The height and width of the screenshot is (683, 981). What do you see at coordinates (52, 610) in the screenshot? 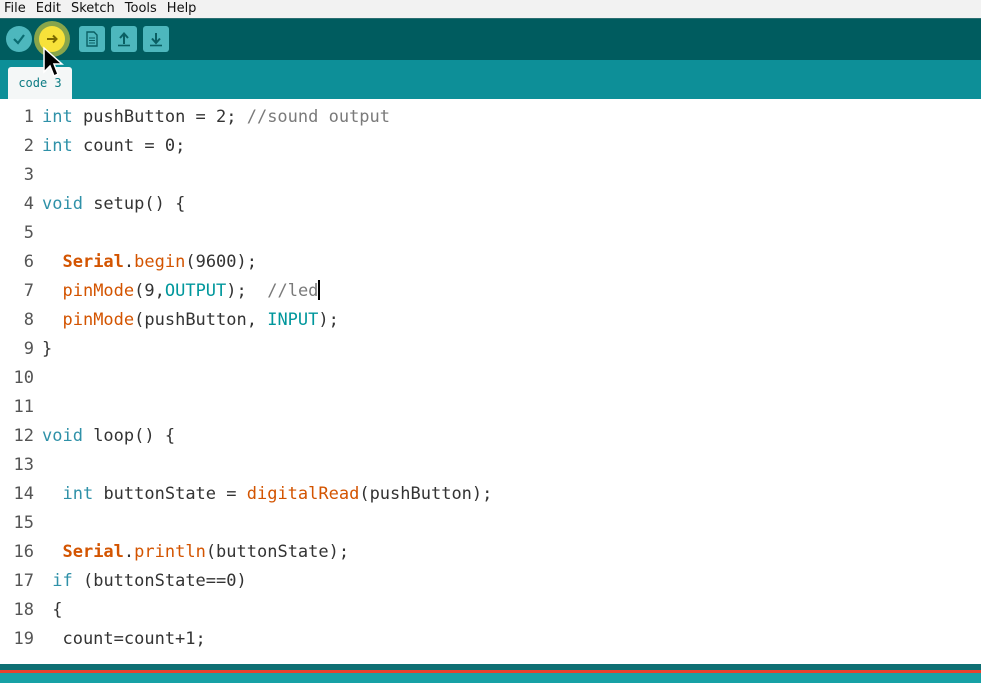
I see `line-text: {` at bounding box center [52, 610].